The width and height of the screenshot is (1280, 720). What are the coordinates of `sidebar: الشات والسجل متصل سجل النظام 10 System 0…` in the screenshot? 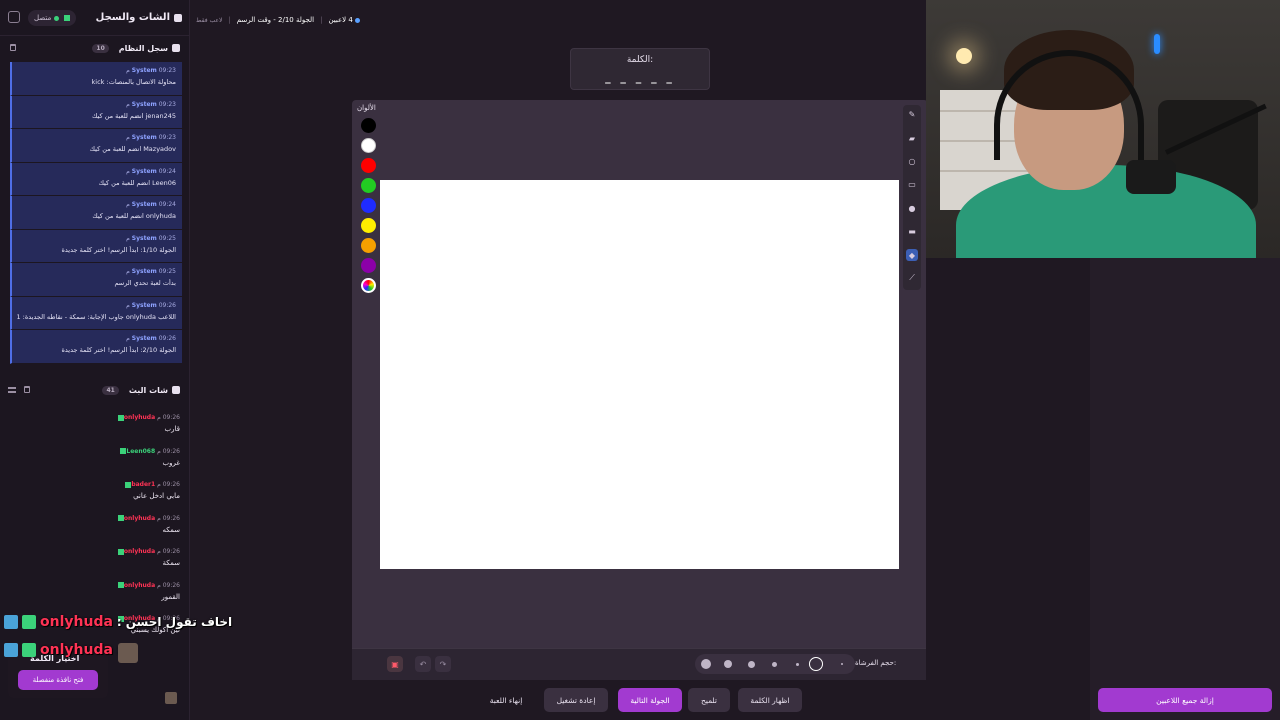 It's located at (95, 360).